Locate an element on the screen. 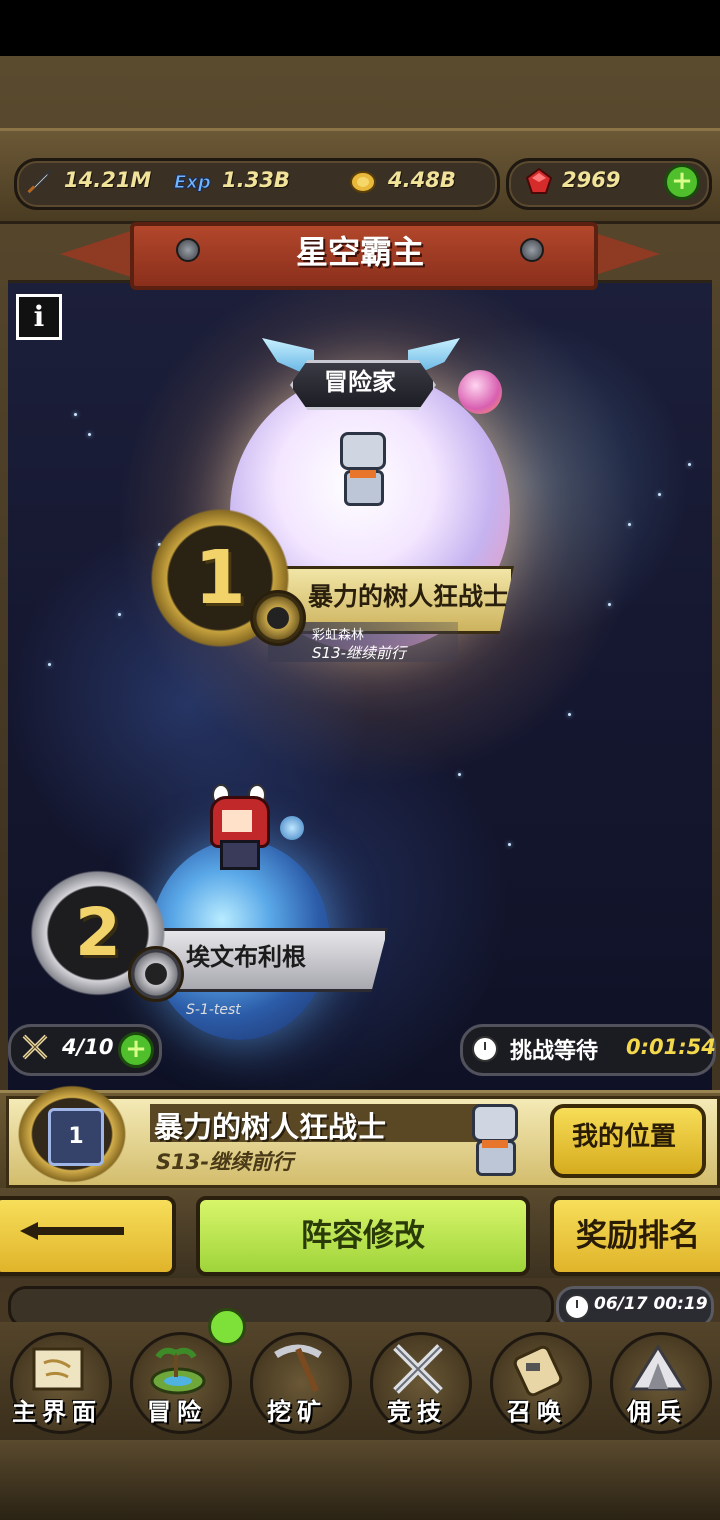 The height and width of the screenshot is (1520, 720). arena-title: 星空霸主 is located at coordinates (359, 252).